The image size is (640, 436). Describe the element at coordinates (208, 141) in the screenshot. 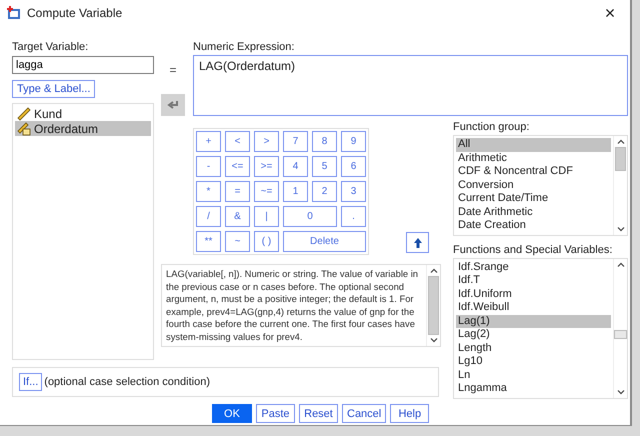

I see `keypad-key: +` at that location.